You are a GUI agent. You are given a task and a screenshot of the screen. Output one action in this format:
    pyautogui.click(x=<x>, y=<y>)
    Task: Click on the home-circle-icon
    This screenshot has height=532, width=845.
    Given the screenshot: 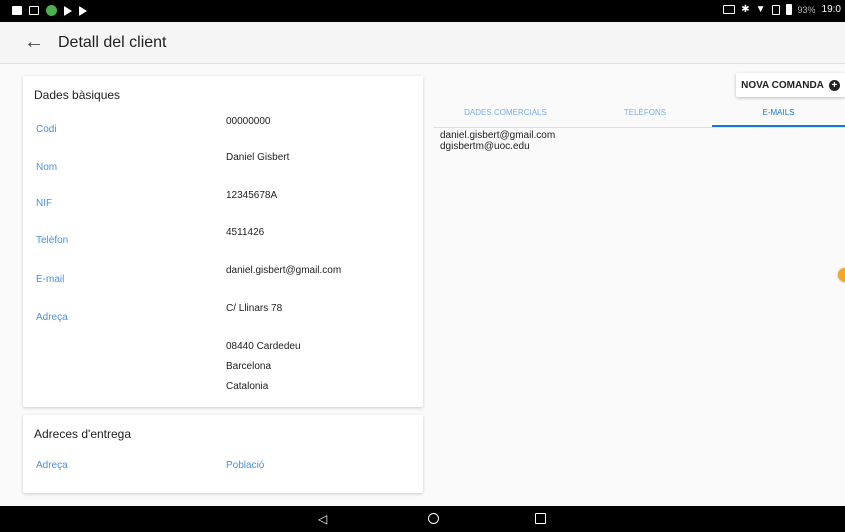 What is the action you would take?
    pyautogui.click(x=433, y=518)
    